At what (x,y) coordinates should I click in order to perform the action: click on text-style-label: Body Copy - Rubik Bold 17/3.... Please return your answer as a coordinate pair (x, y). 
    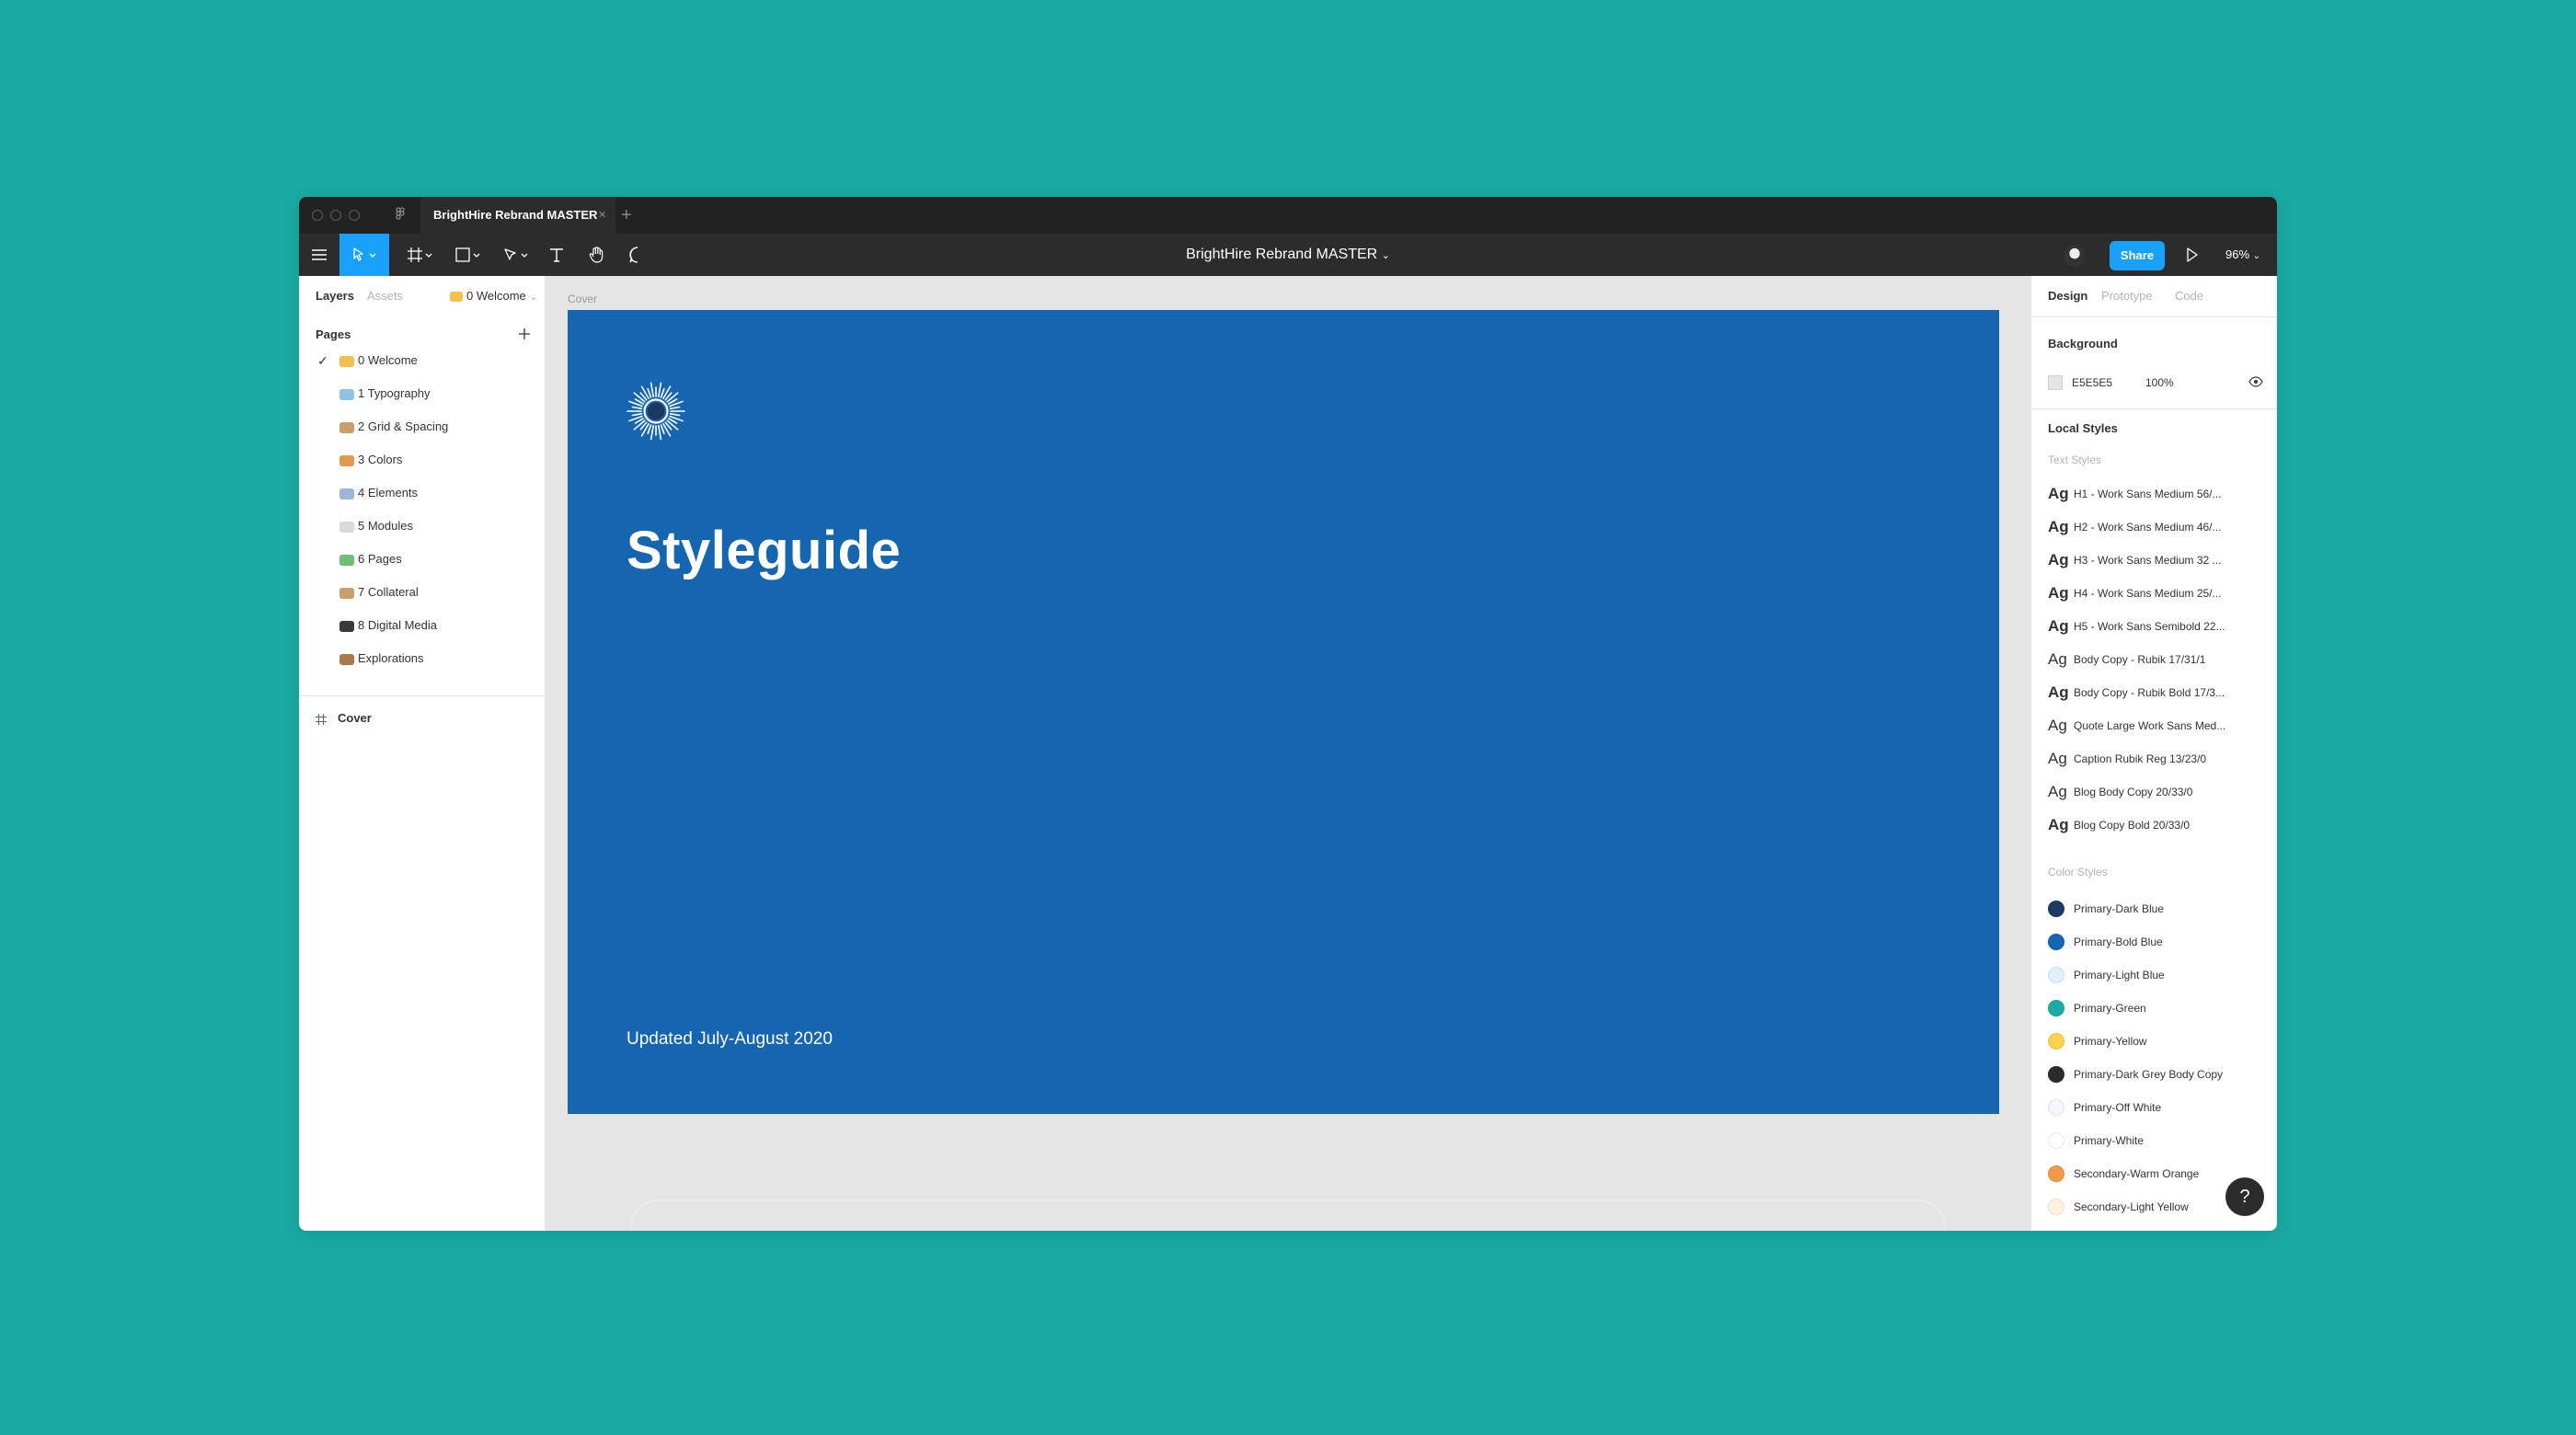
    Looking at the image, I should click on (2149, 692).